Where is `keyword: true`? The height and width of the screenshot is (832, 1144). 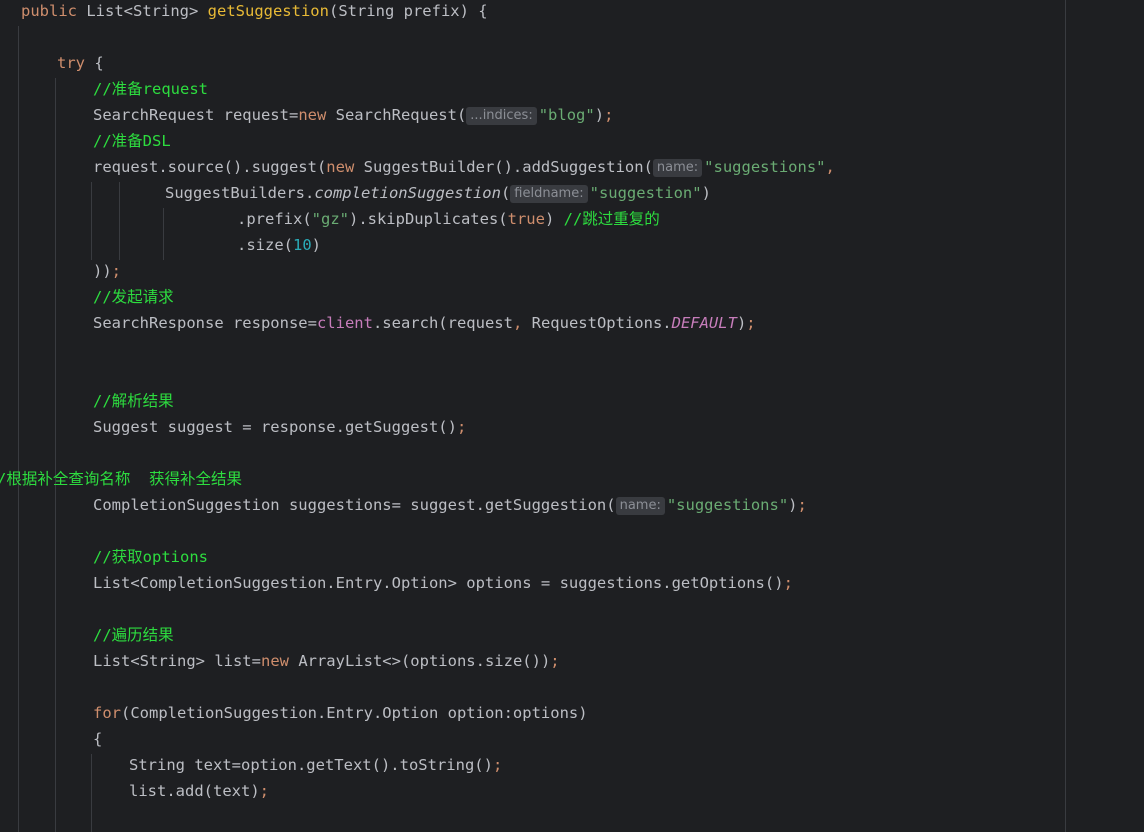 keyword: true is located at coordinates (526, 219).